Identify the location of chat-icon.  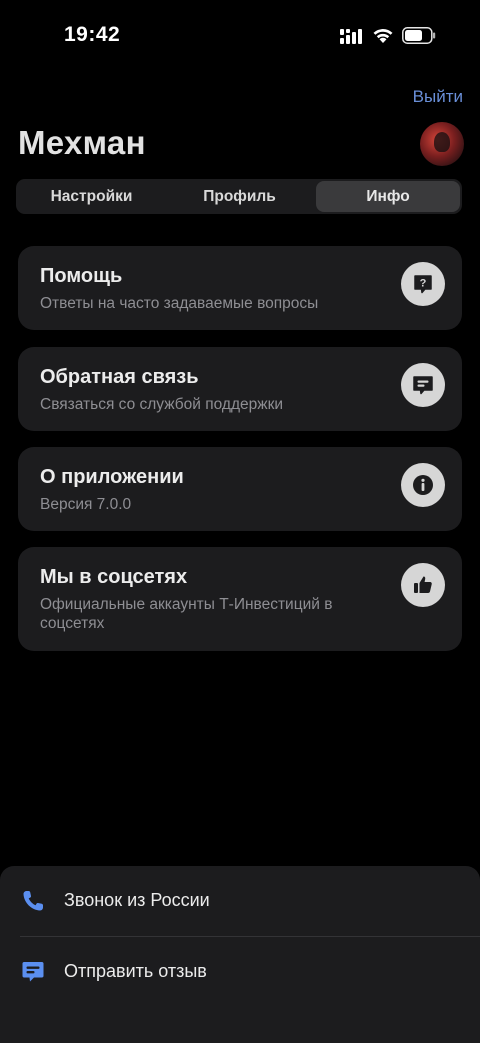
(423, 385).